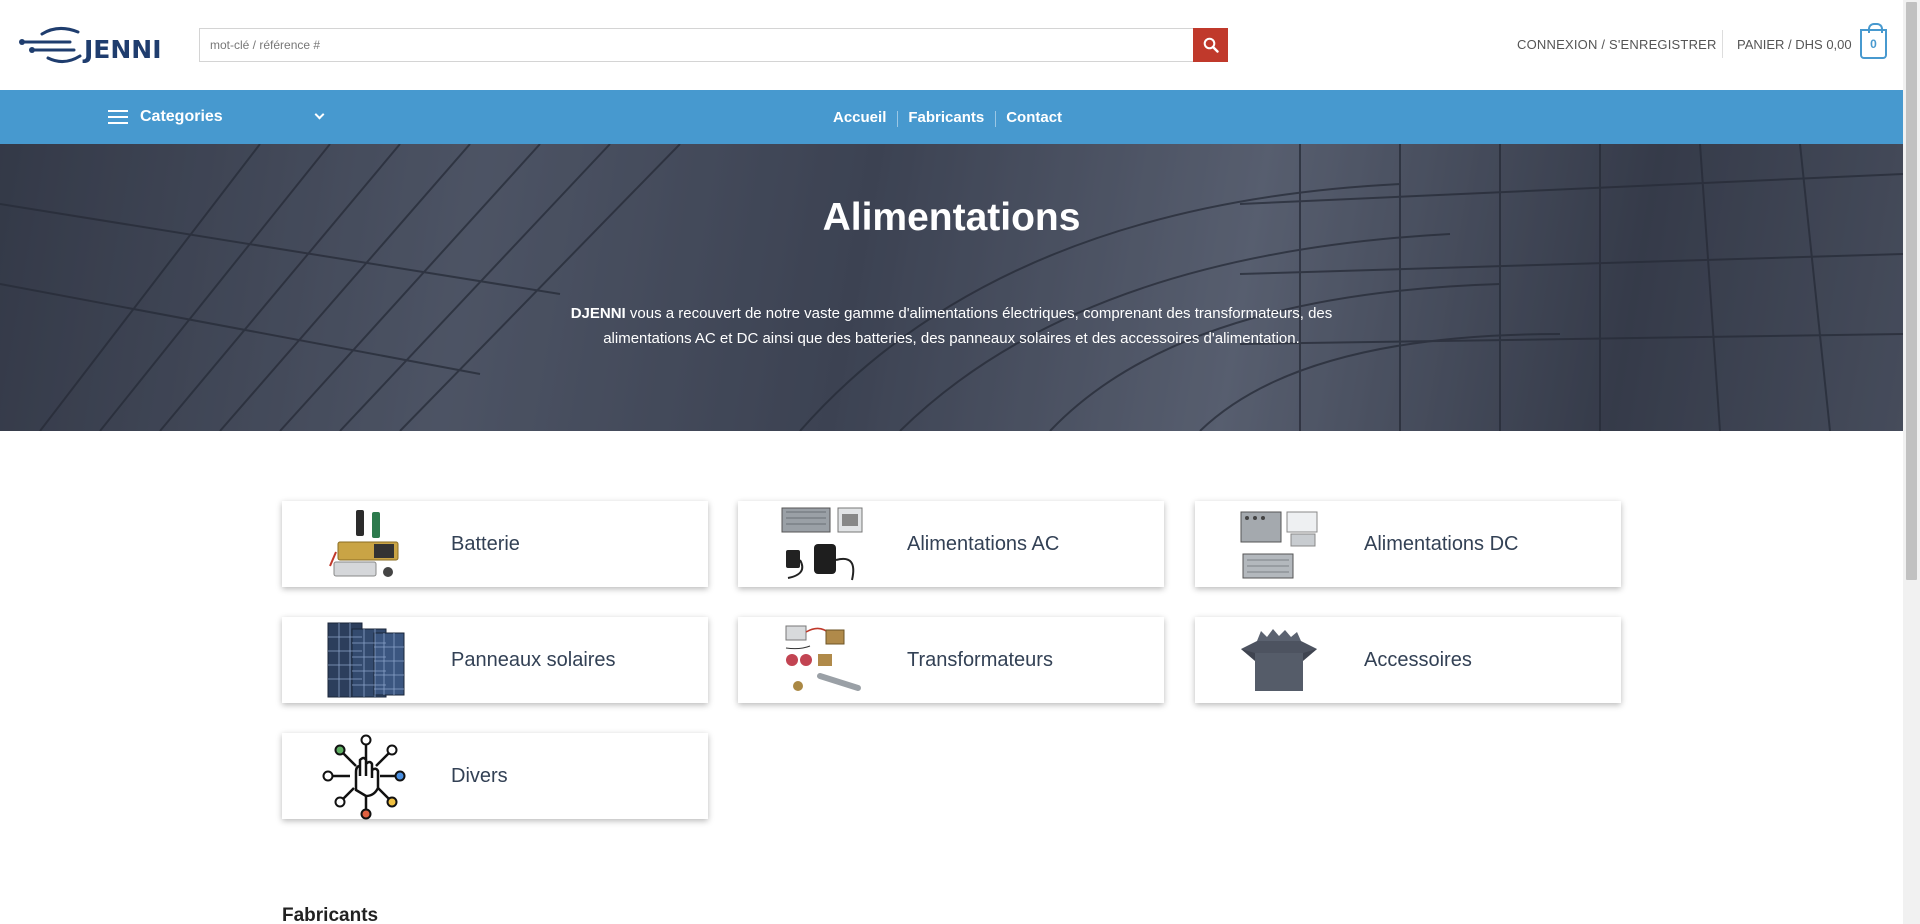  I want to click on fabricants-section-title: Fabricants, so click(330, 914).